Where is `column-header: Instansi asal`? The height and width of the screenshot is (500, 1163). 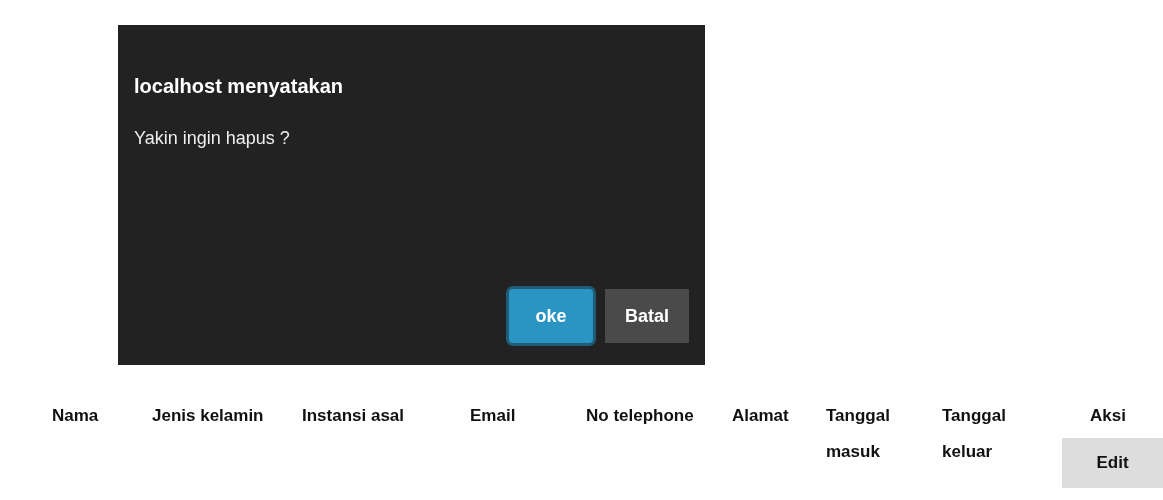 column-header: Instansi asal is located at coordinates (353, 416).